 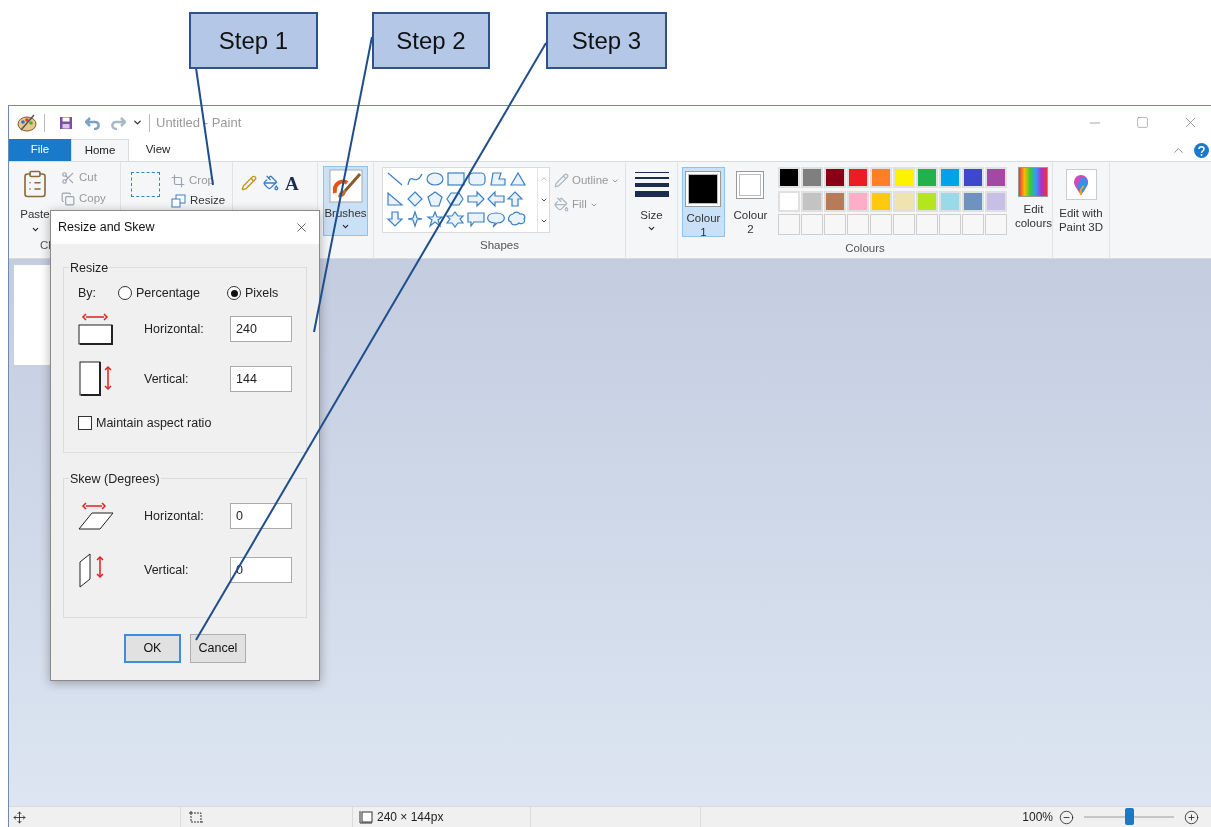 I want to click on number-field: 0, so click(x=261, y=516).